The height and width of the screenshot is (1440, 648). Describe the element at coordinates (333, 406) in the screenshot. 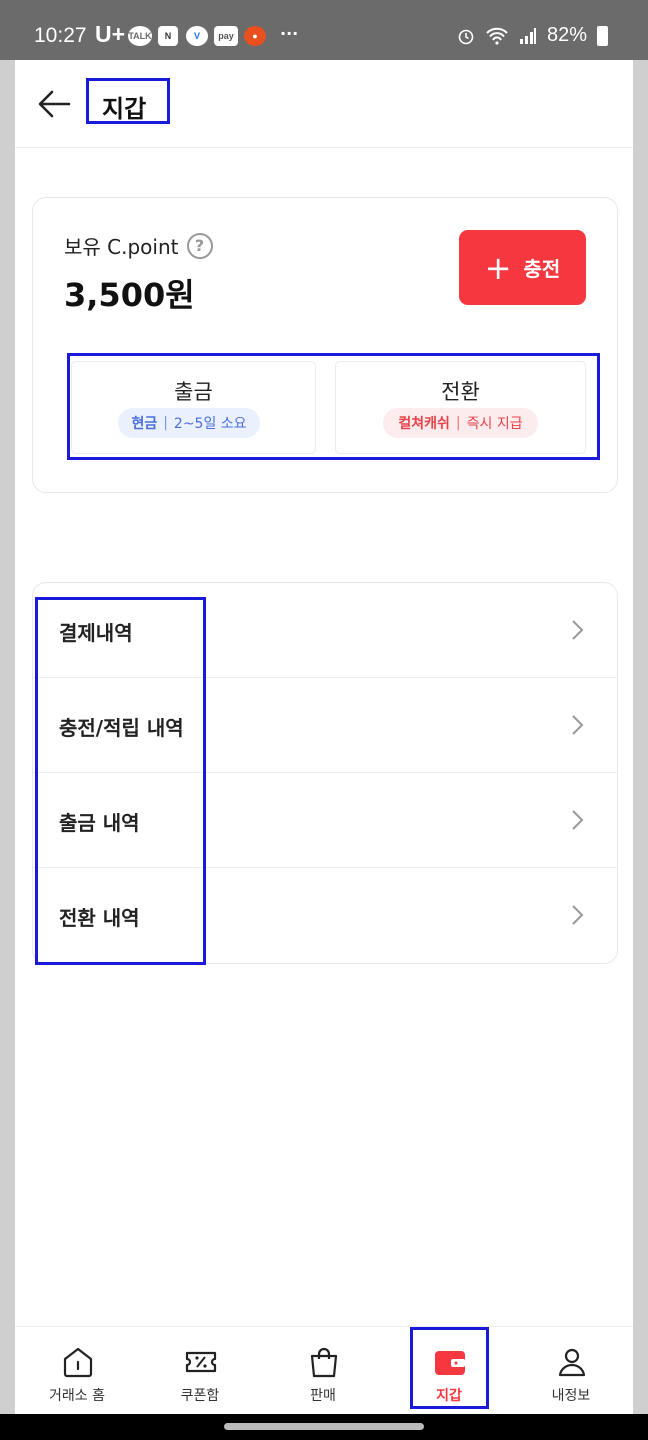

I see `actions-highlight-box` at that location.